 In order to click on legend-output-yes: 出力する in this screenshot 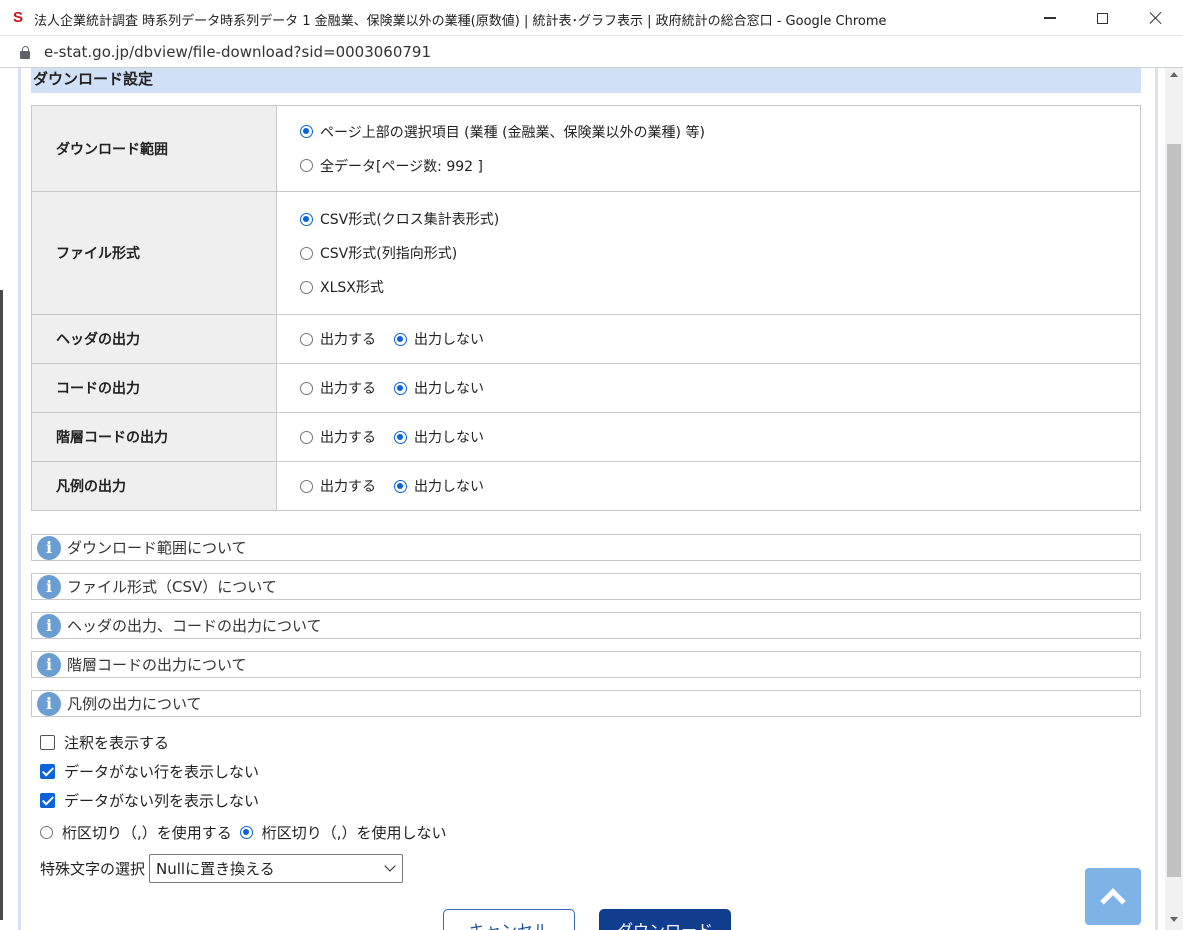, I will do `click(338, 486)`.